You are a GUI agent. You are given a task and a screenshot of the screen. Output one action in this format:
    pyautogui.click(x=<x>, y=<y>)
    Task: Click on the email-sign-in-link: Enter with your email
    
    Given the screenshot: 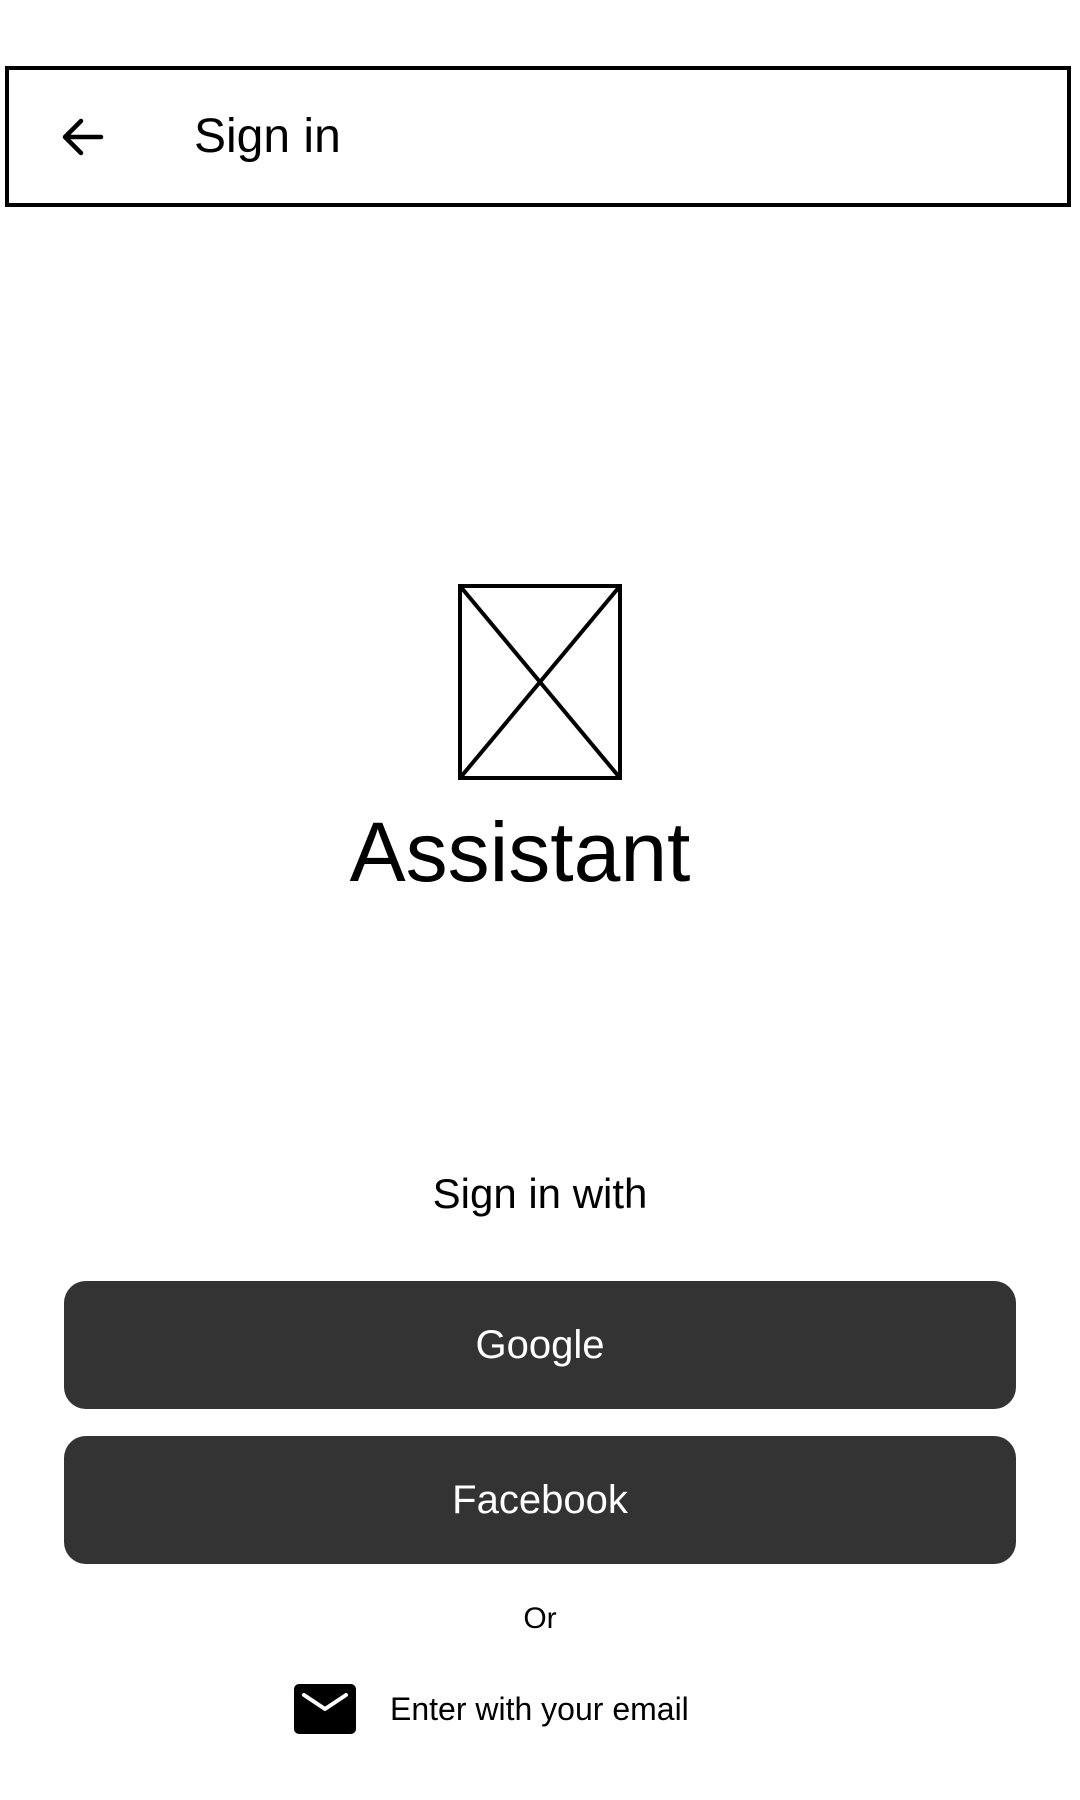 What is the action you would take?
    pyautogui.click(x=491, y=1709)
    